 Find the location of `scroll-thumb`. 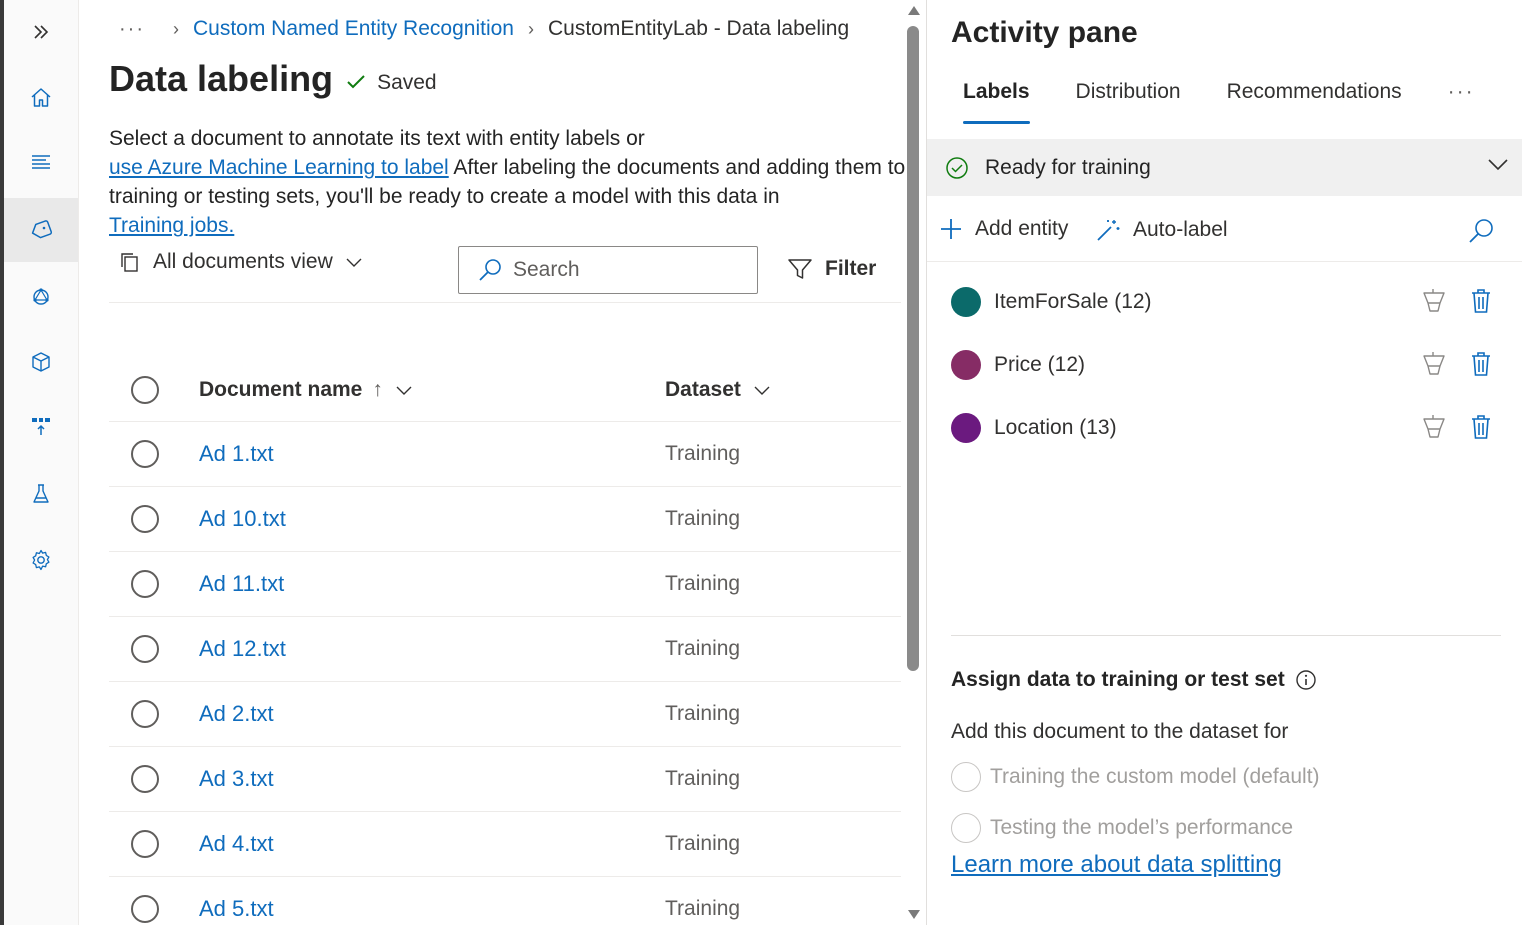

scroll-thumb is located at coordinates (913, 348).